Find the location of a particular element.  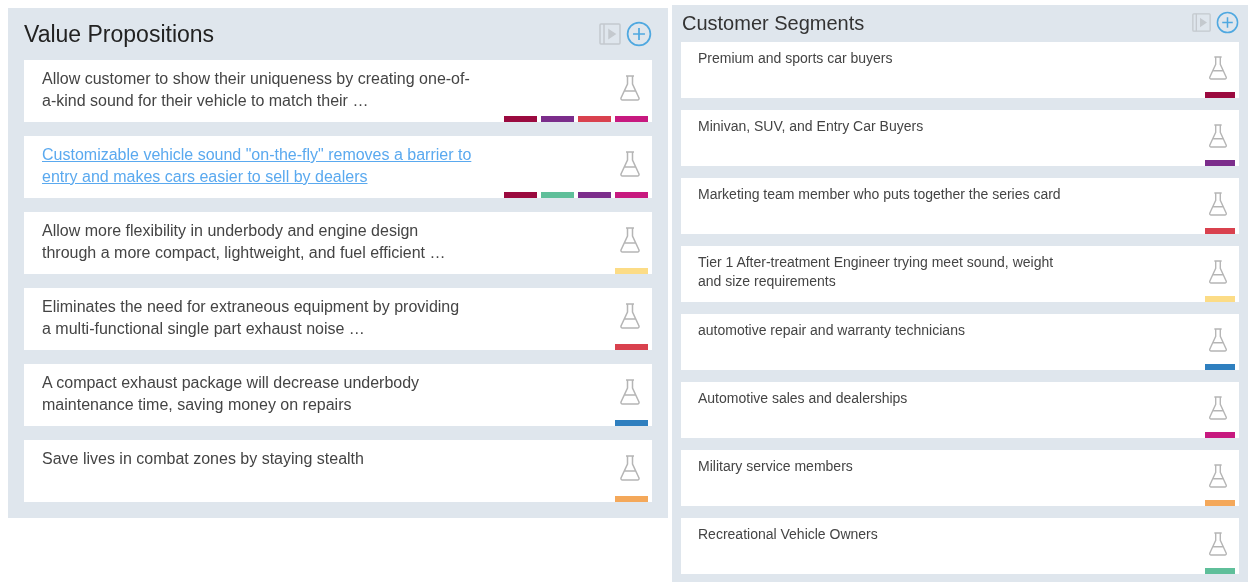

card-text: A compact exhaust package will decrease underbody maintenance time, saving money on repairs is located at coordinates (231, 394).